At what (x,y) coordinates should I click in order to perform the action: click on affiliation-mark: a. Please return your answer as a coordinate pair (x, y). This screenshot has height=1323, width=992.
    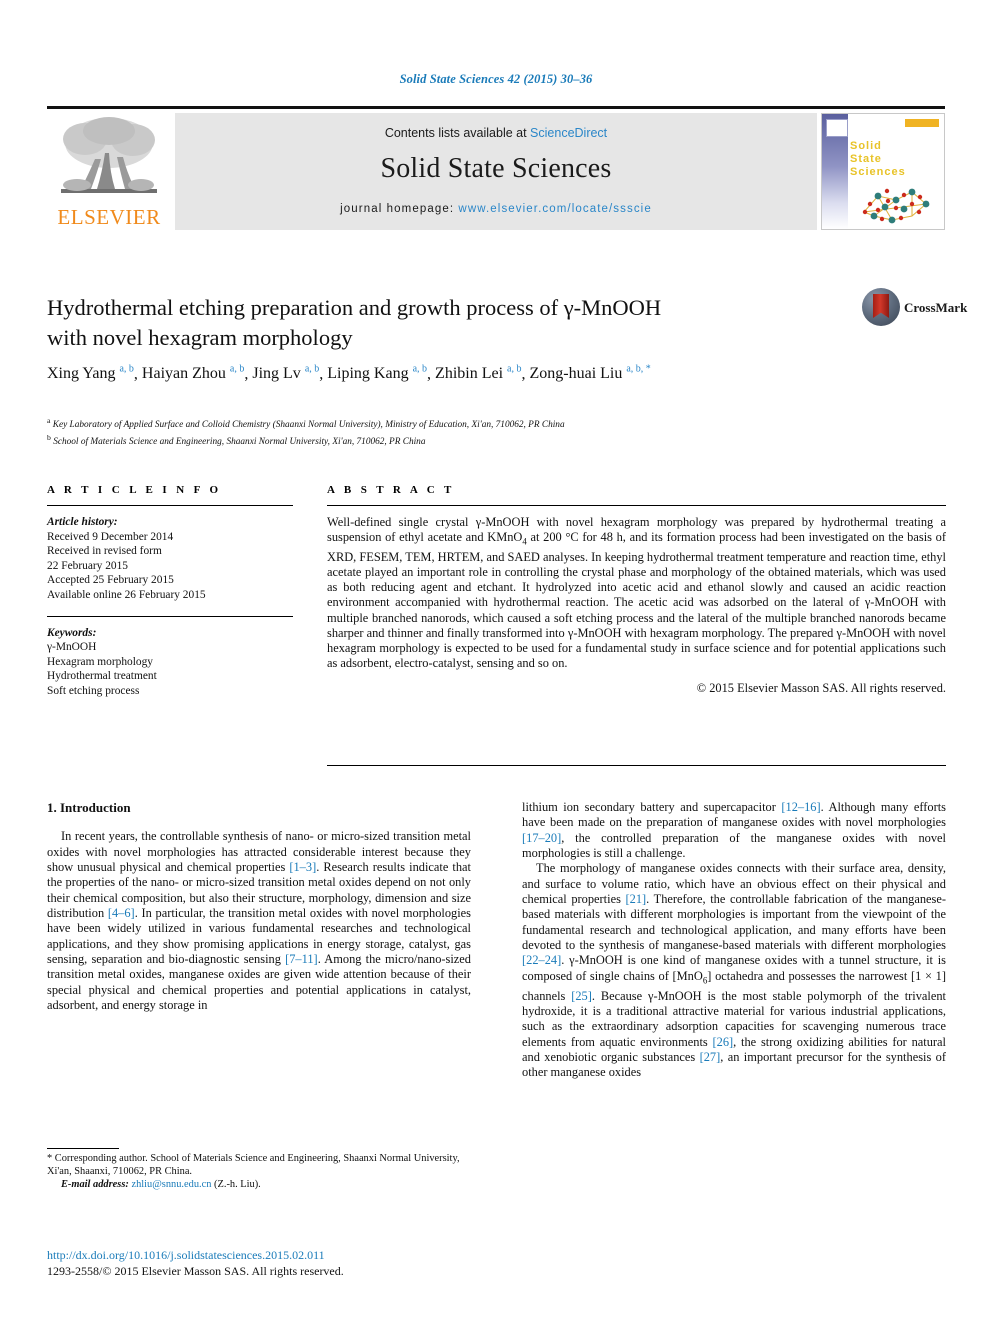
    Looking at the image, I should click on (49, 420).